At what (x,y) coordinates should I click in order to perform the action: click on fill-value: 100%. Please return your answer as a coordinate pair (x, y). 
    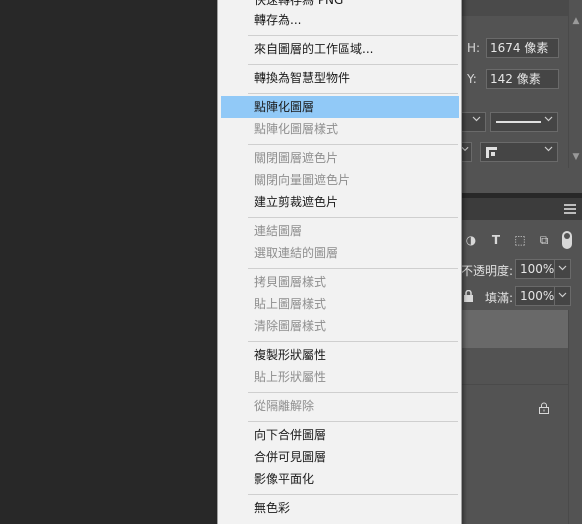
    Looking at the image, I should click on (537, 296).